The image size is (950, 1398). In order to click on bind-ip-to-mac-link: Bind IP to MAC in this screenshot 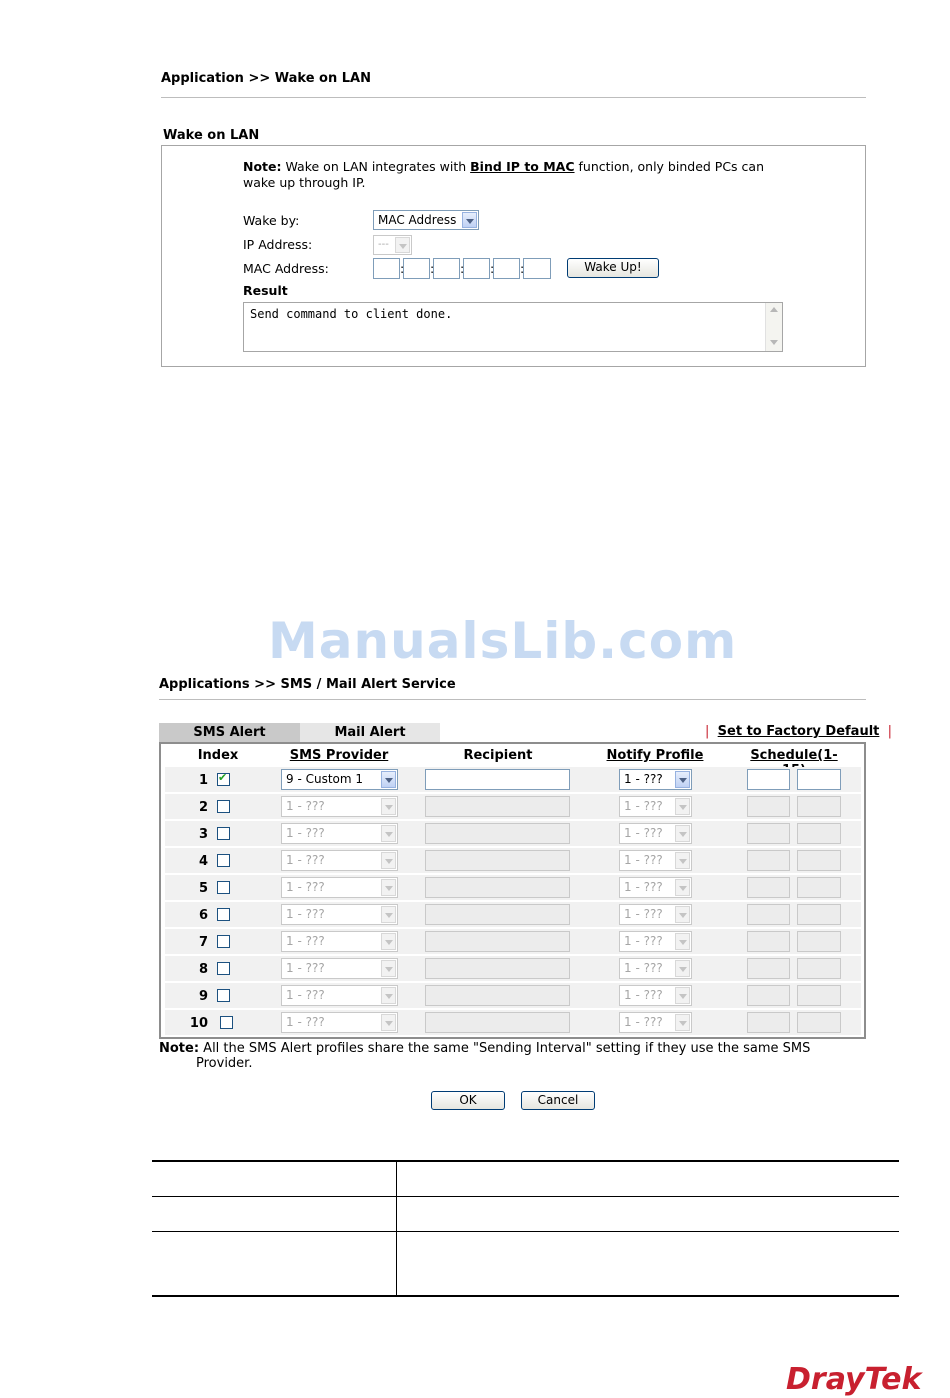, I will do `click(522, 166)`.